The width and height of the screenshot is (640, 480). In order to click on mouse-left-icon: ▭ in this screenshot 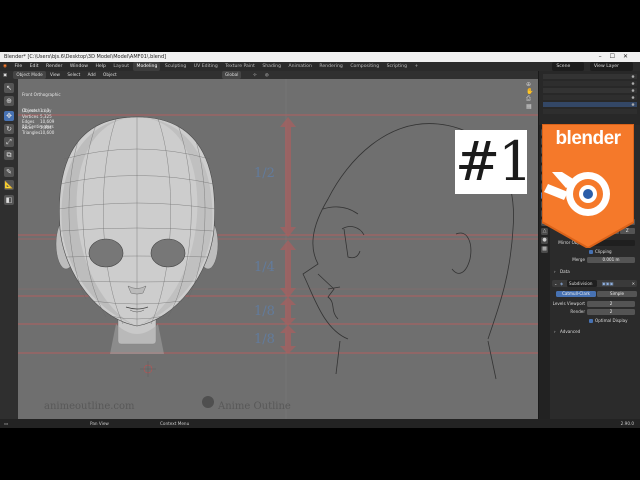, I will do `click(6, 423)`.